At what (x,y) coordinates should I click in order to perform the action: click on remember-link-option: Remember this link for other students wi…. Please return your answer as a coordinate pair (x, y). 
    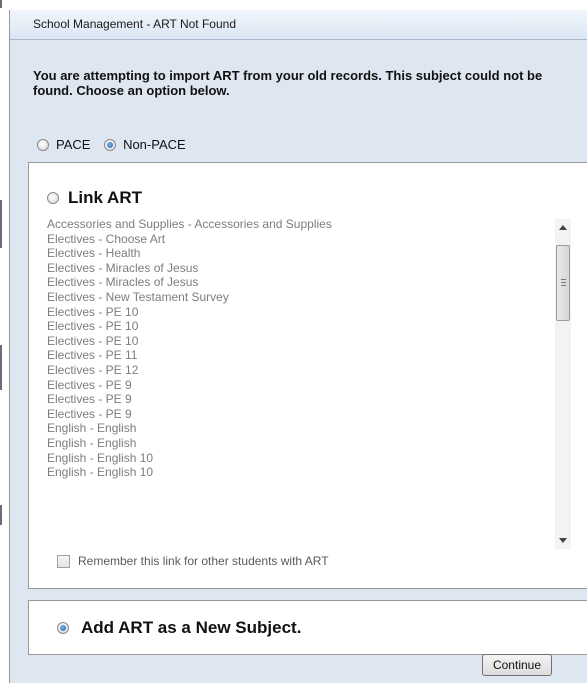
    Looking at the image, I should click on (193, 561).